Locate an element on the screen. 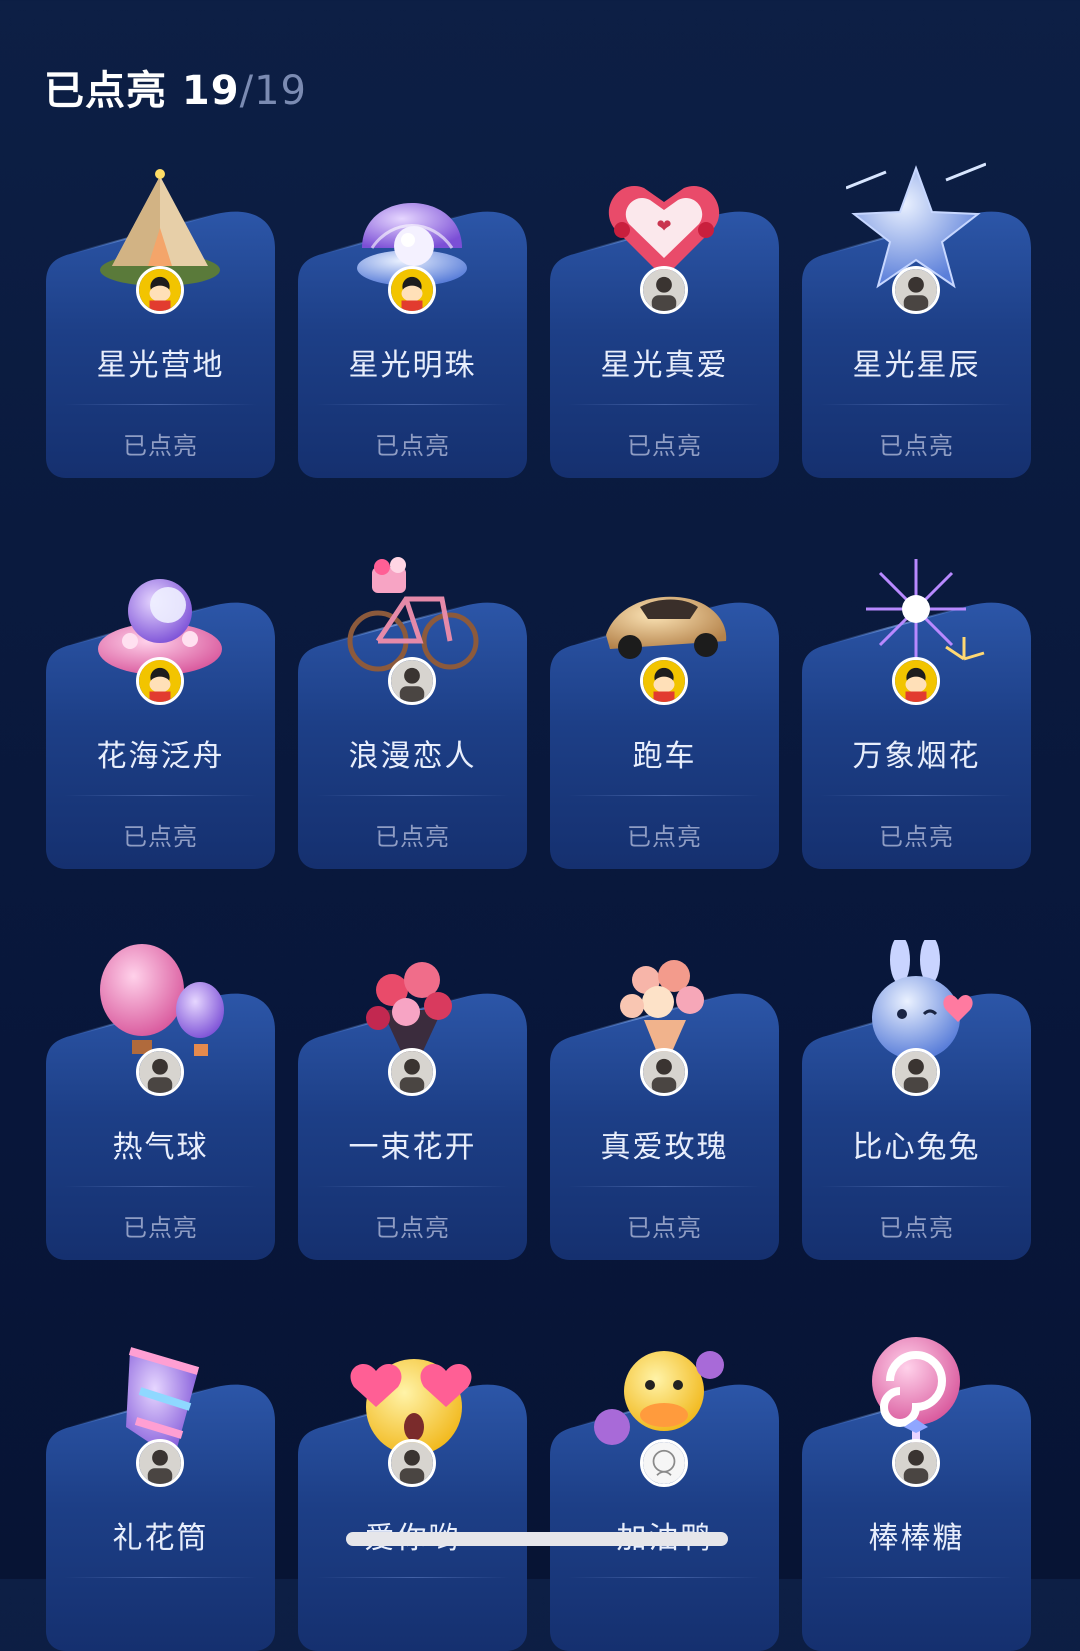  gift-card: 跑车 已点亮 is located at coordinates (664, 732).